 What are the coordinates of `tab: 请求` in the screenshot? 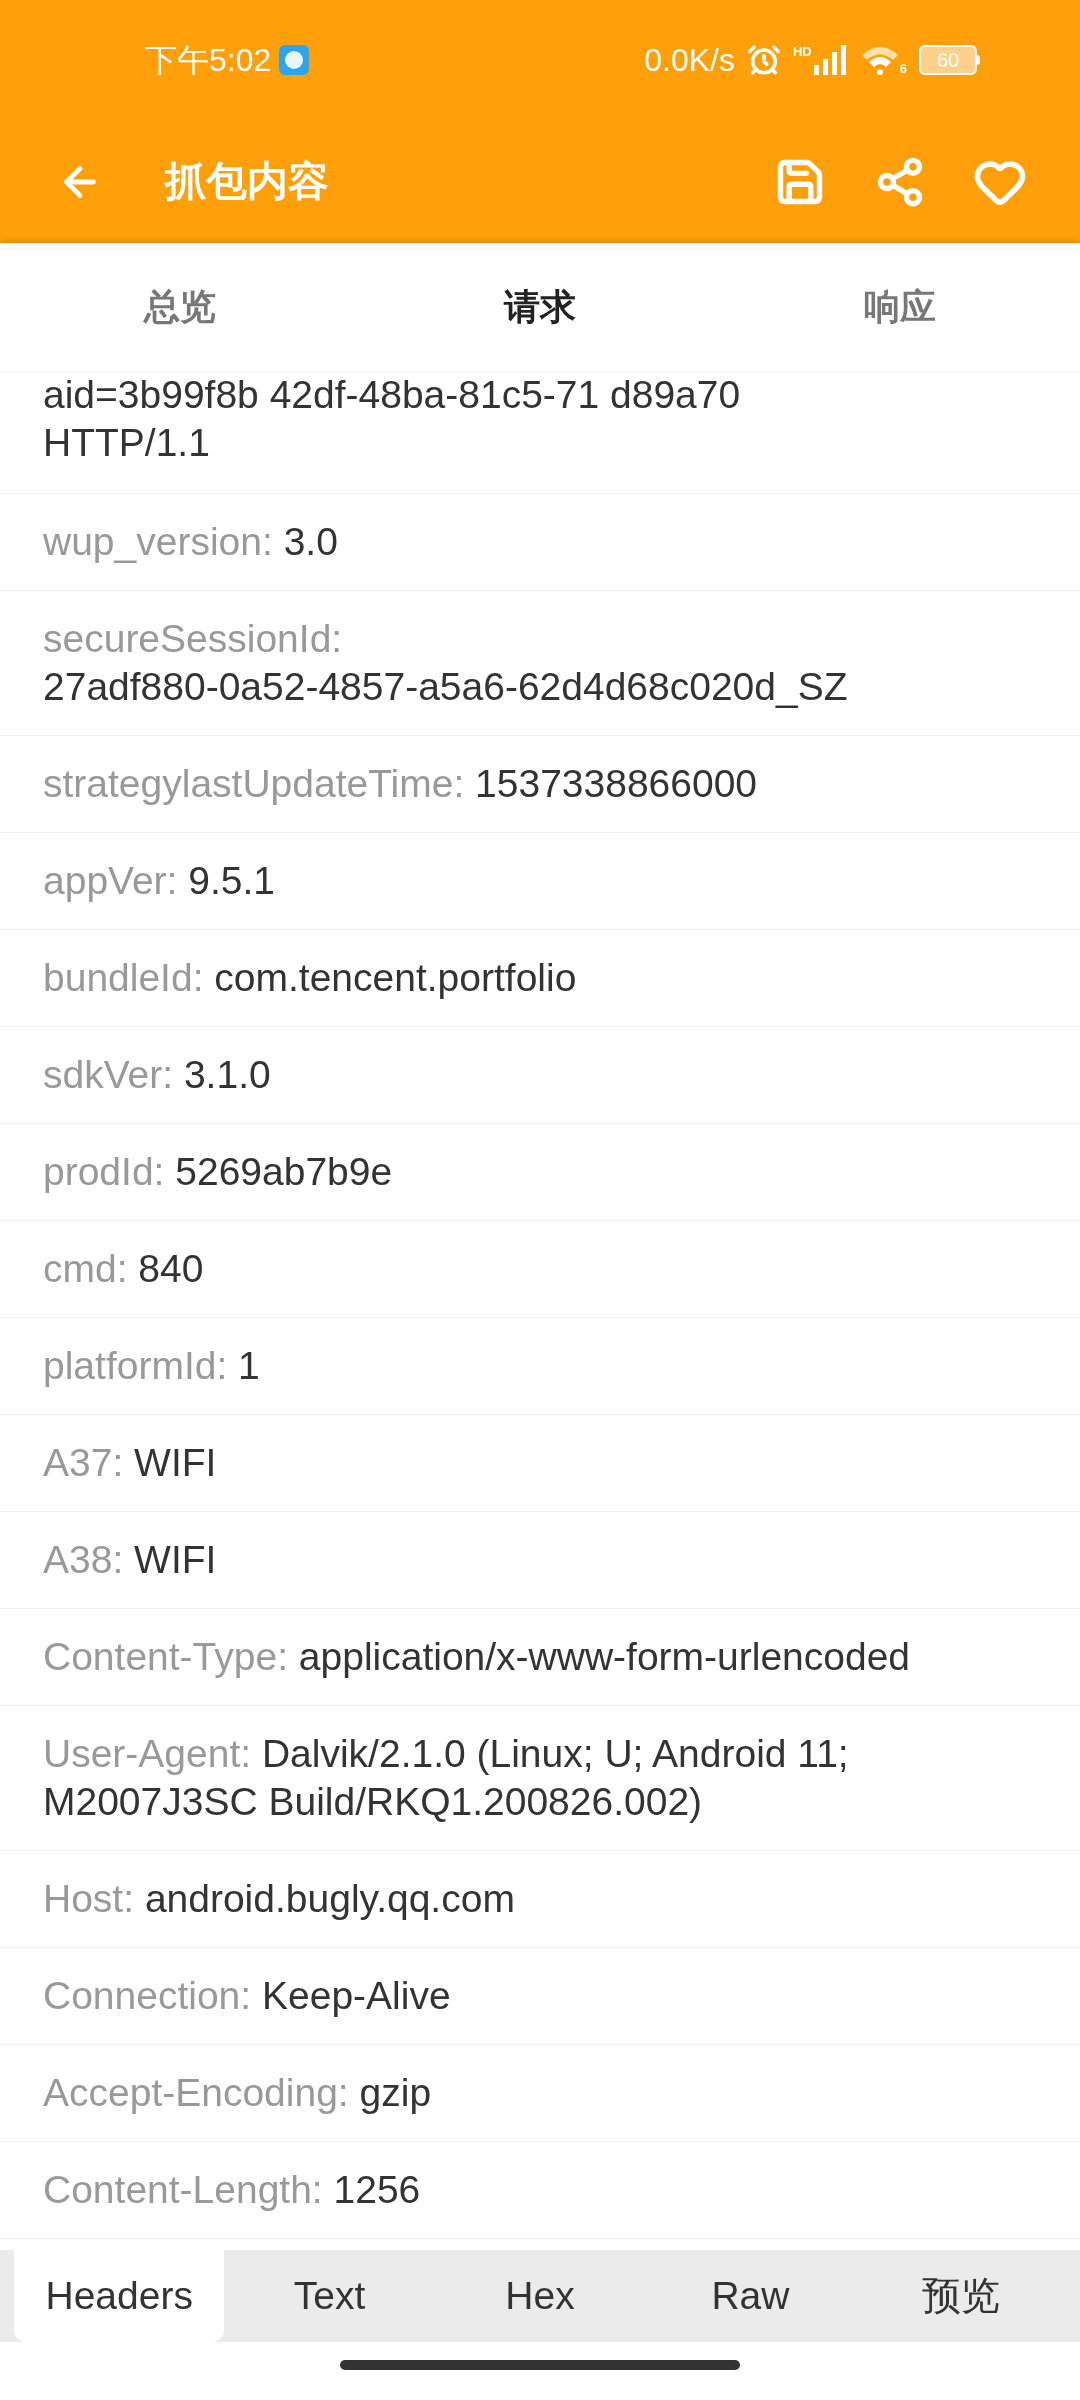 It's located at (540, 307).